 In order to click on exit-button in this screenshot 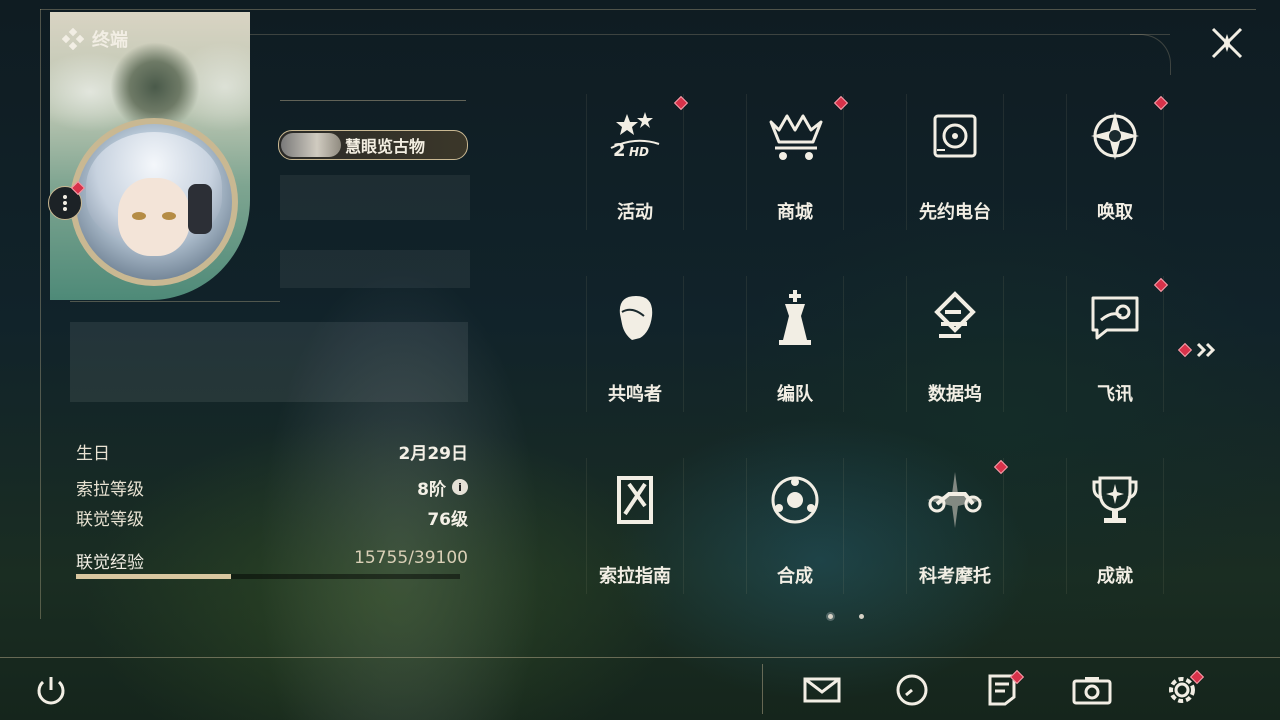, I will do `click(51, 691)`.